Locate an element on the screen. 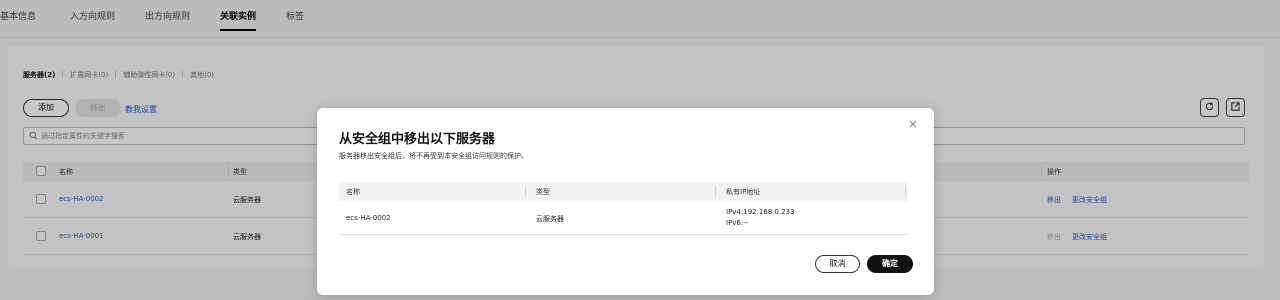 This screenshot has width=1280, height=300. dialog-instance-ipv4: IPv4:192.168.0.233 is located at coordinates (760, 212).